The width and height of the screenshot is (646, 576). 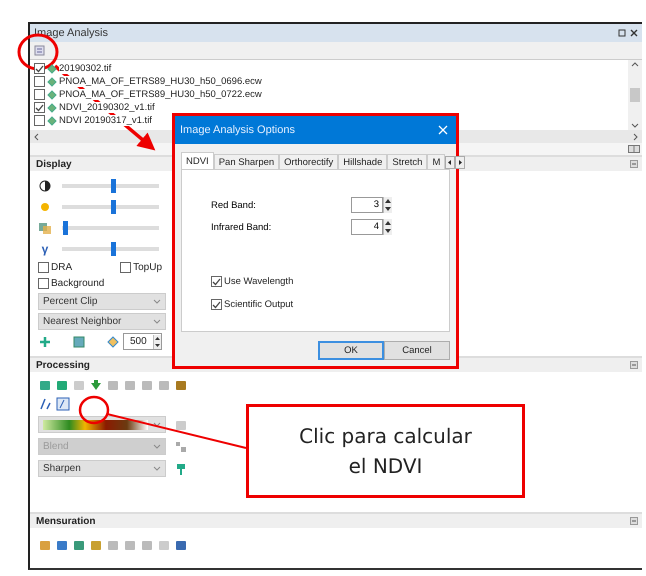 What do you see at coordinates (77, 283) in the screenshot?
I see `checkbox-label: Background` at bounding box center [77, 283].